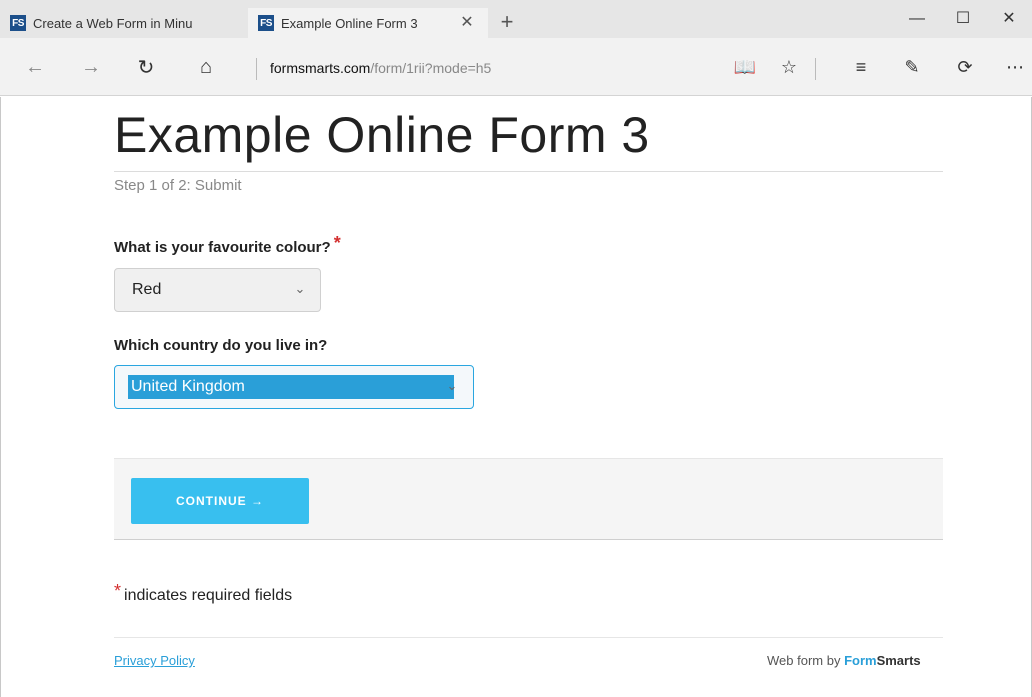 The height and width of the screenshot is (697, 1032). Describe the element at coordinates (1015, 67) in the screenshot. I see `more-icon: ⋯` at that location.